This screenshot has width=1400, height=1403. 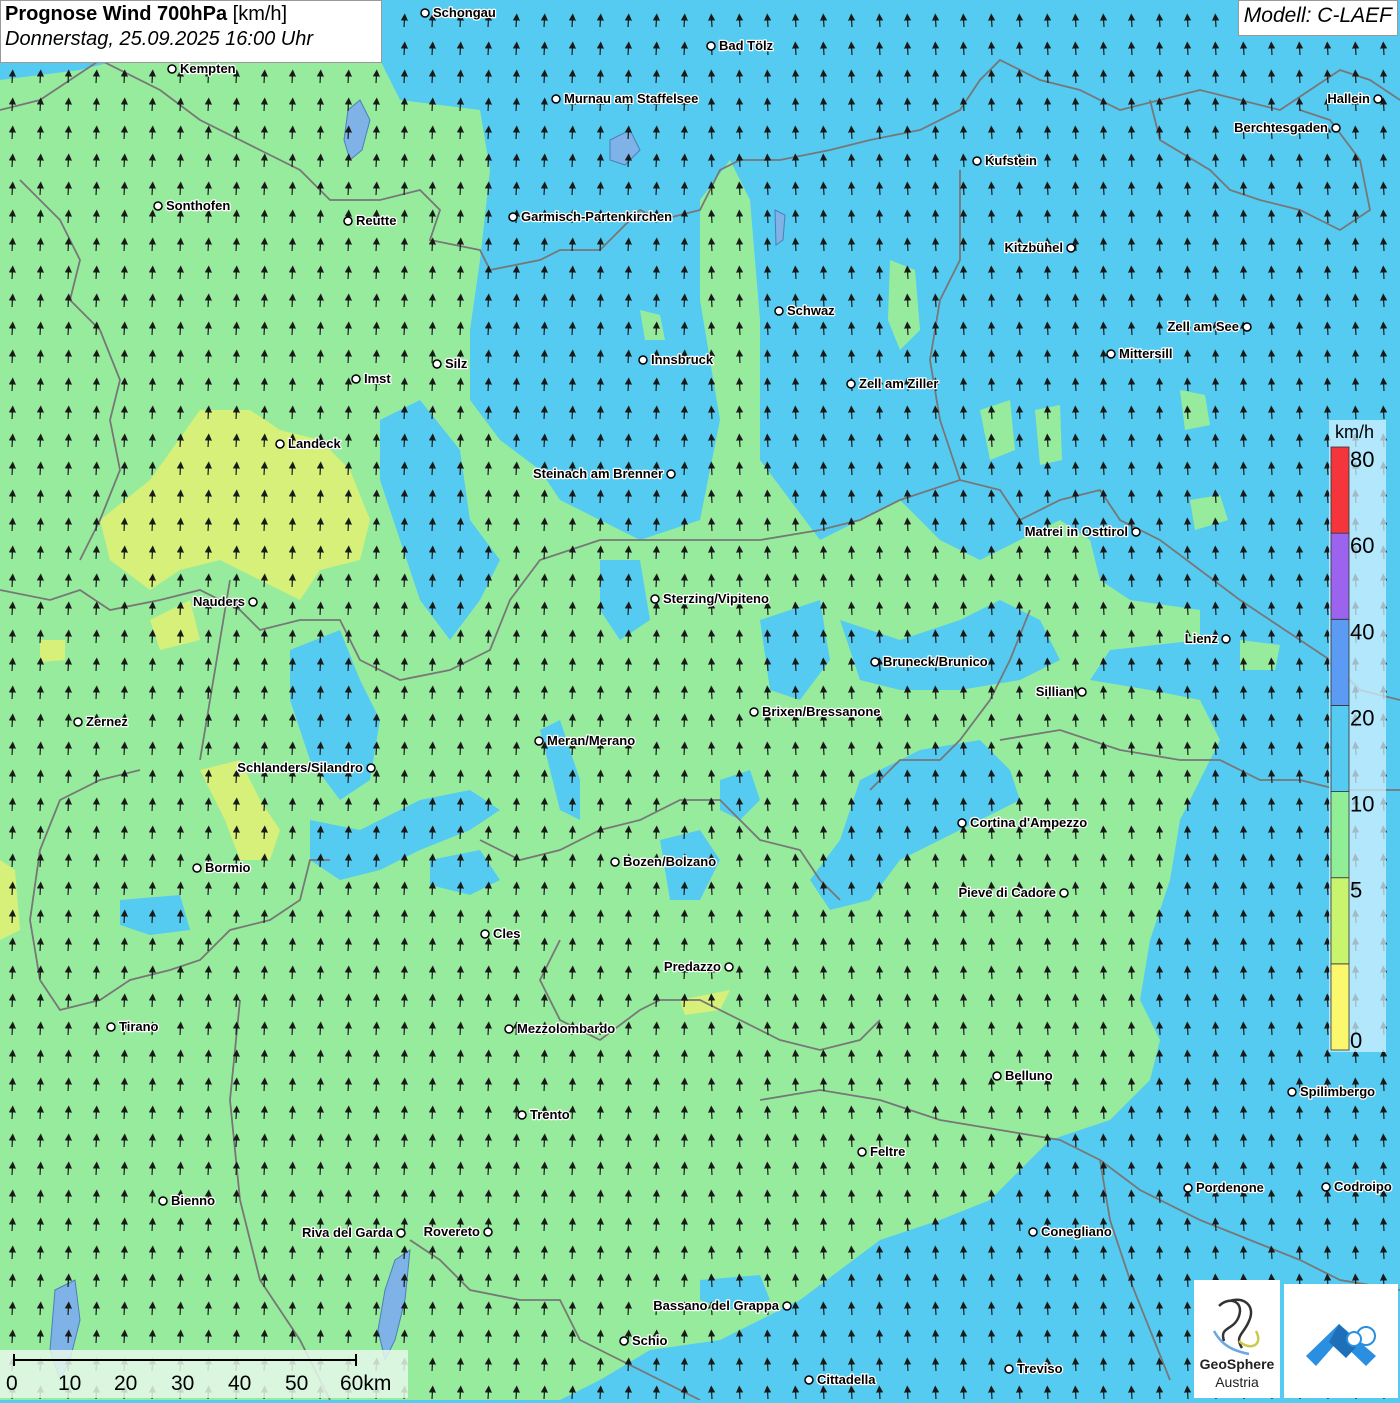 What do you see at coordinates (1055, 691) in the screenshot?
I see `city-label: Sillian` at bounding box center [1055, 691].